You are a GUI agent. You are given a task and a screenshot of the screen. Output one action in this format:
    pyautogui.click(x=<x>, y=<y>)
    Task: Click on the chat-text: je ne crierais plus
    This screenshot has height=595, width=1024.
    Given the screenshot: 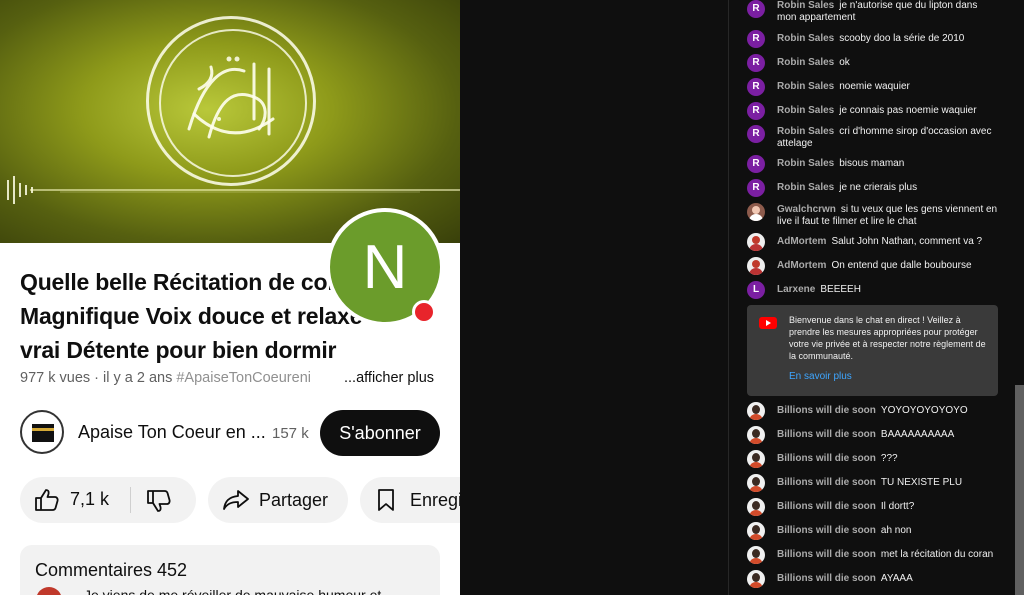 What is the action you would take?
    pyautogui.click(x=878, y=187)
    